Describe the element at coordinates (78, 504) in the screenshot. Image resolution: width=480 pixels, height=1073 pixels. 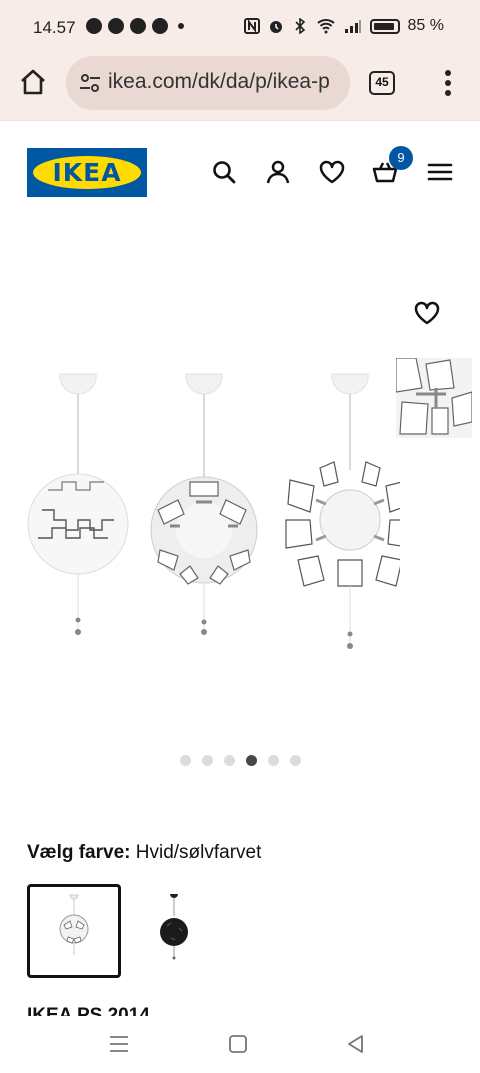
I see `lamp-closed` at that location.